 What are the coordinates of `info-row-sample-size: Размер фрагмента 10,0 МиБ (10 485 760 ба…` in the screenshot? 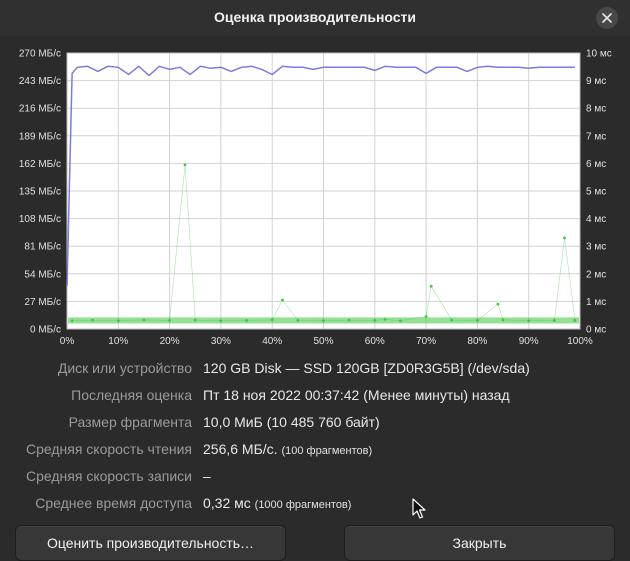 It's located at (315, 424).